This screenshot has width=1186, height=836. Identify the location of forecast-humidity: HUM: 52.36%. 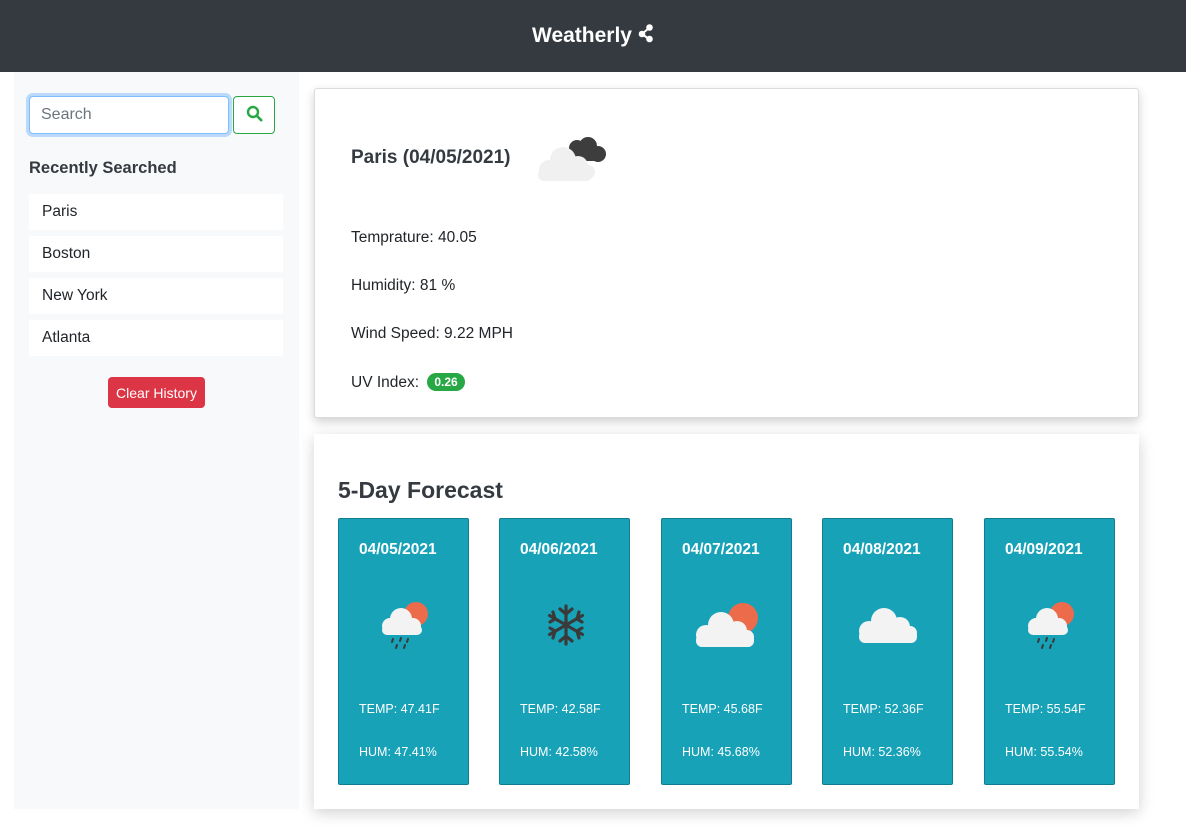
(882, 752).